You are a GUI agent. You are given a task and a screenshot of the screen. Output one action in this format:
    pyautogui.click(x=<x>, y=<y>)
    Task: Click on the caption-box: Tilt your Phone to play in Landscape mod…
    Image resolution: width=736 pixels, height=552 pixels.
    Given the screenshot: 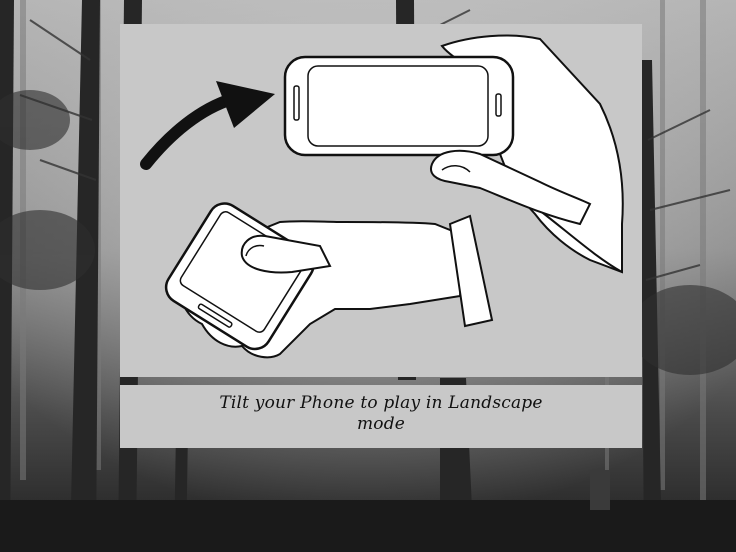 What is the action you would take?
    pyautogui.click(x=381, y=416)
    